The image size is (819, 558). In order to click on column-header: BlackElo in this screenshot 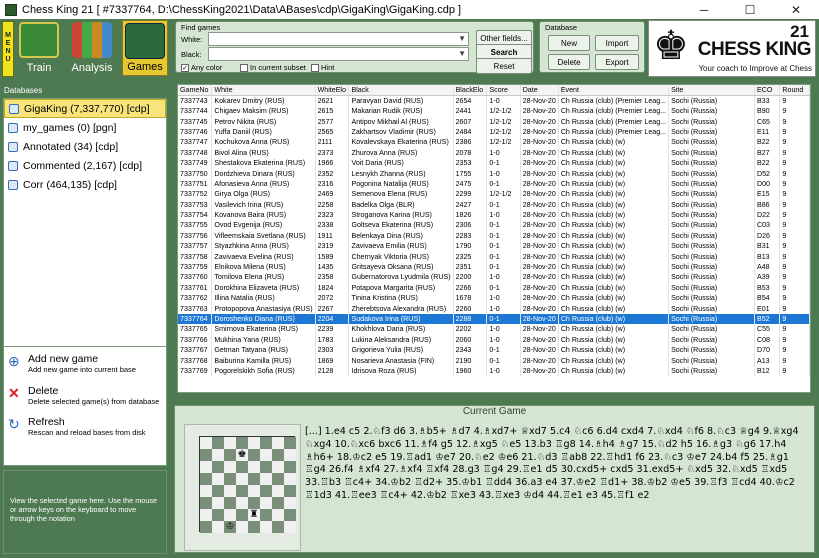, I will do `click(470, 90)`.